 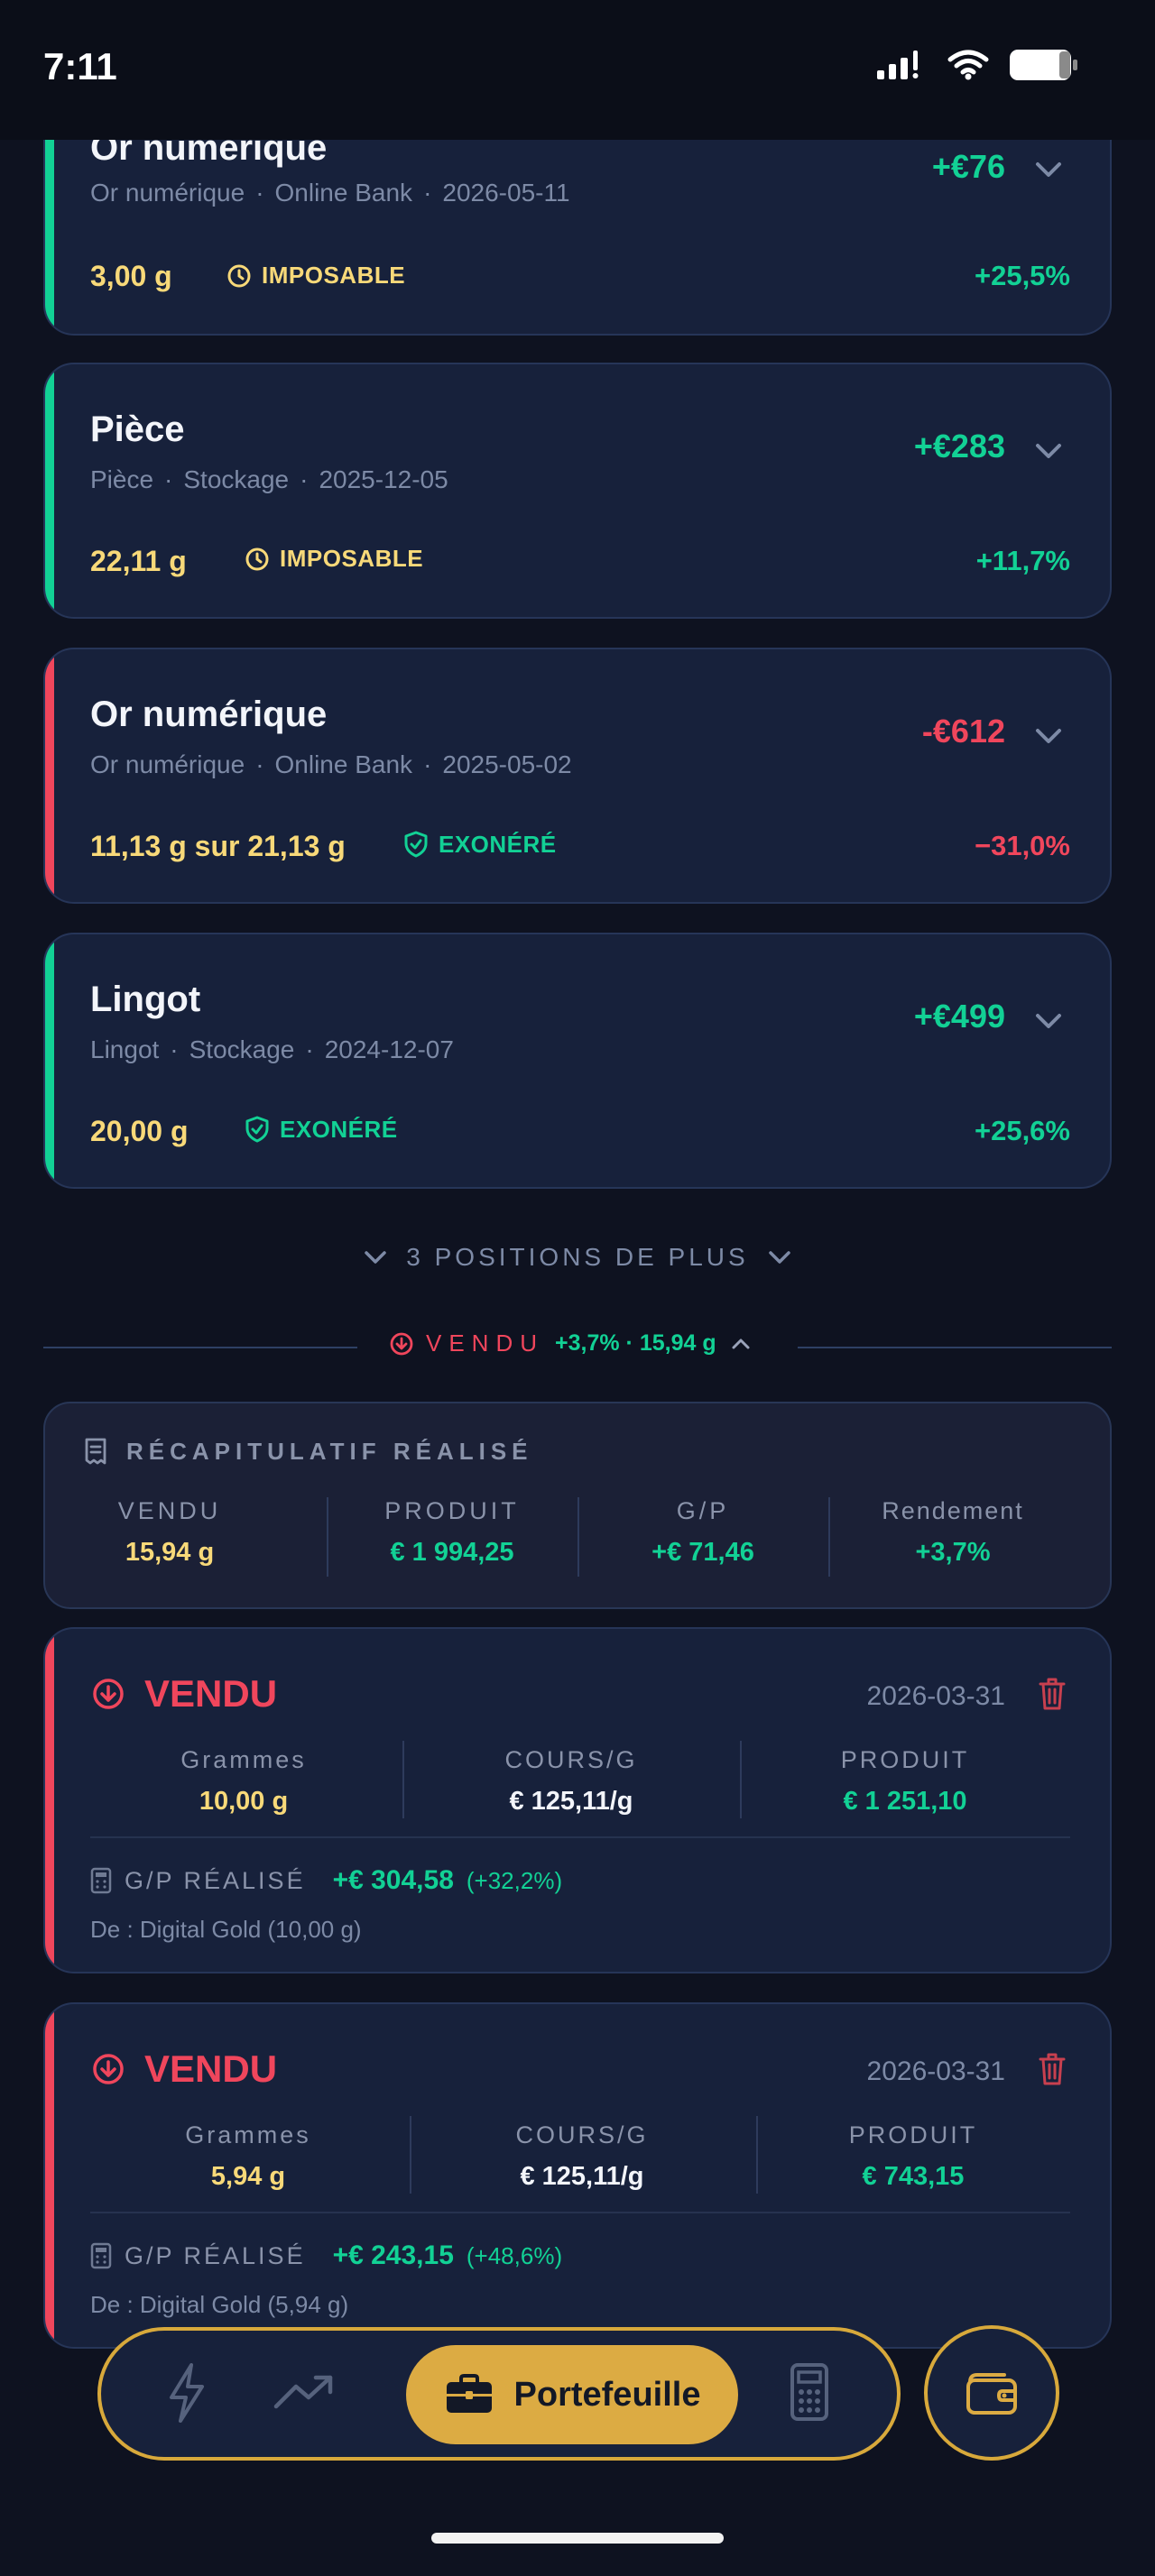 I want to click on wallet-button, so click(x=991, y=2393).